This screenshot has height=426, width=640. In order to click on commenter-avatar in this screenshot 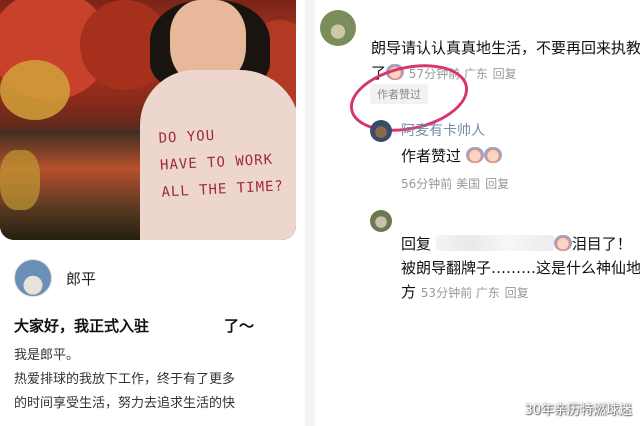, I will do `click(338, 28)`.